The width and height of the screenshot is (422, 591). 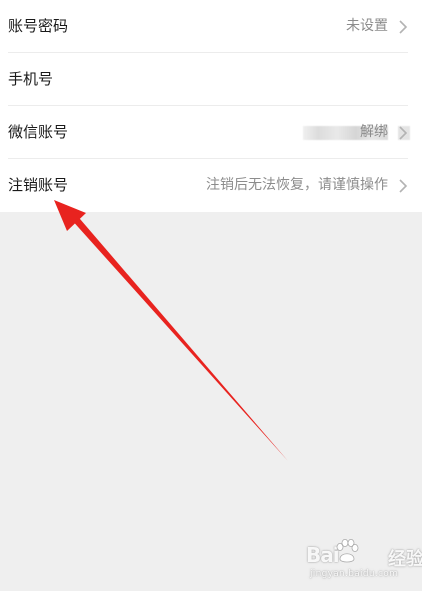 What do you see at coordinates (367, 26) in the screenshot?
I see `row-value-account-password: 未设置` at bounding box center [367, 26].